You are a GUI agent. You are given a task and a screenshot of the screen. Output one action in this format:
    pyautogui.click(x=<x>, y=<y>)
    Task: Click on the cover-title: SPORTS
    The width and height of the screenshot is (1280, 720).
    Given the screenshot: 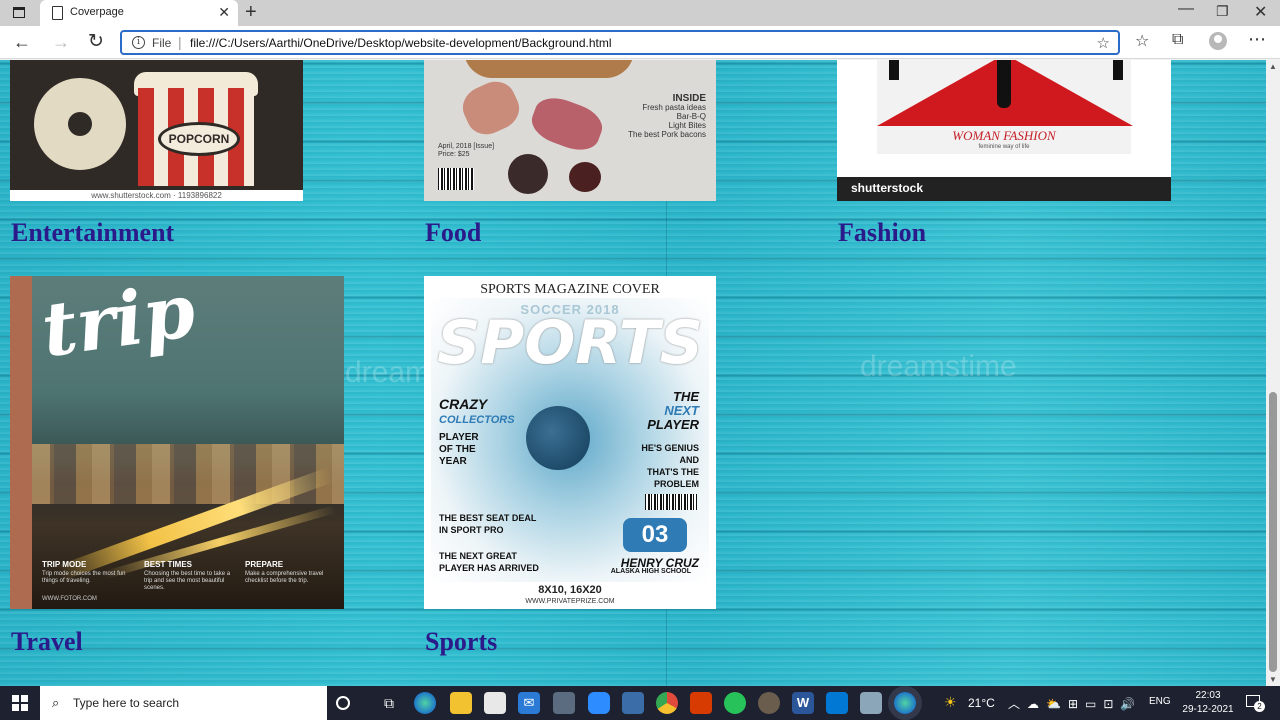 What is the action you would take?
    pyautogui.click(x=570, y=343)
    